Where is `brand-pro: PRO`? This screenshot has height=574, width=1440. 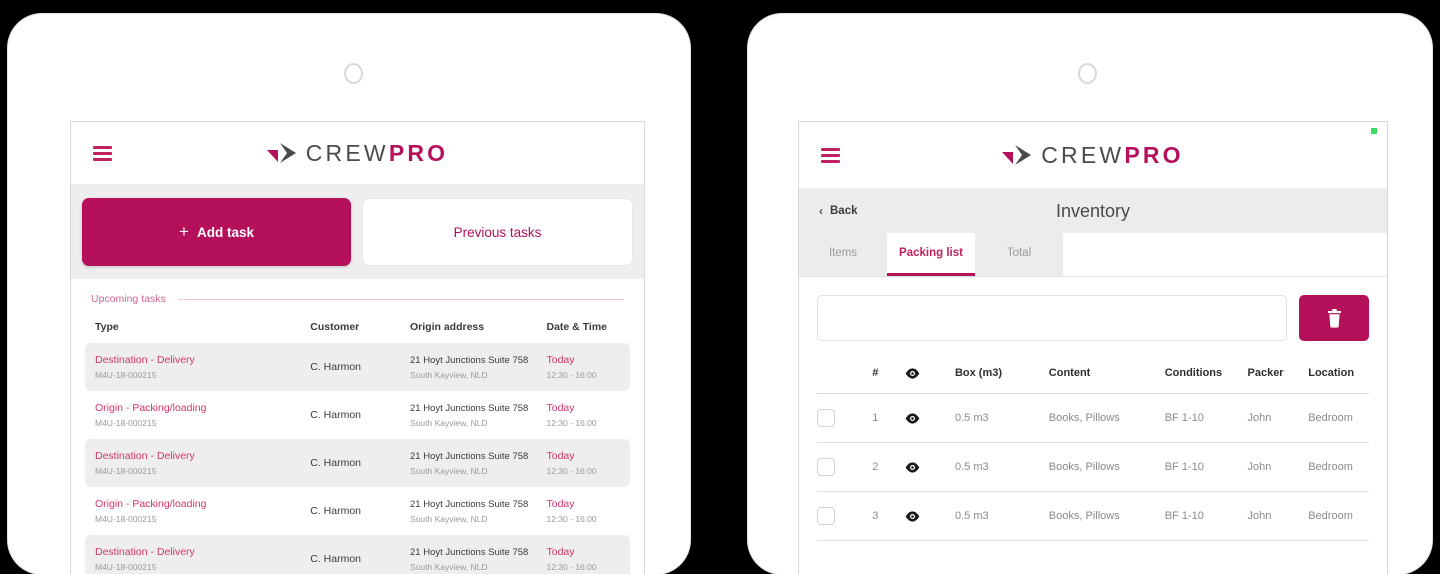 brand-pro: PRO is located at coordinates (418, 152).